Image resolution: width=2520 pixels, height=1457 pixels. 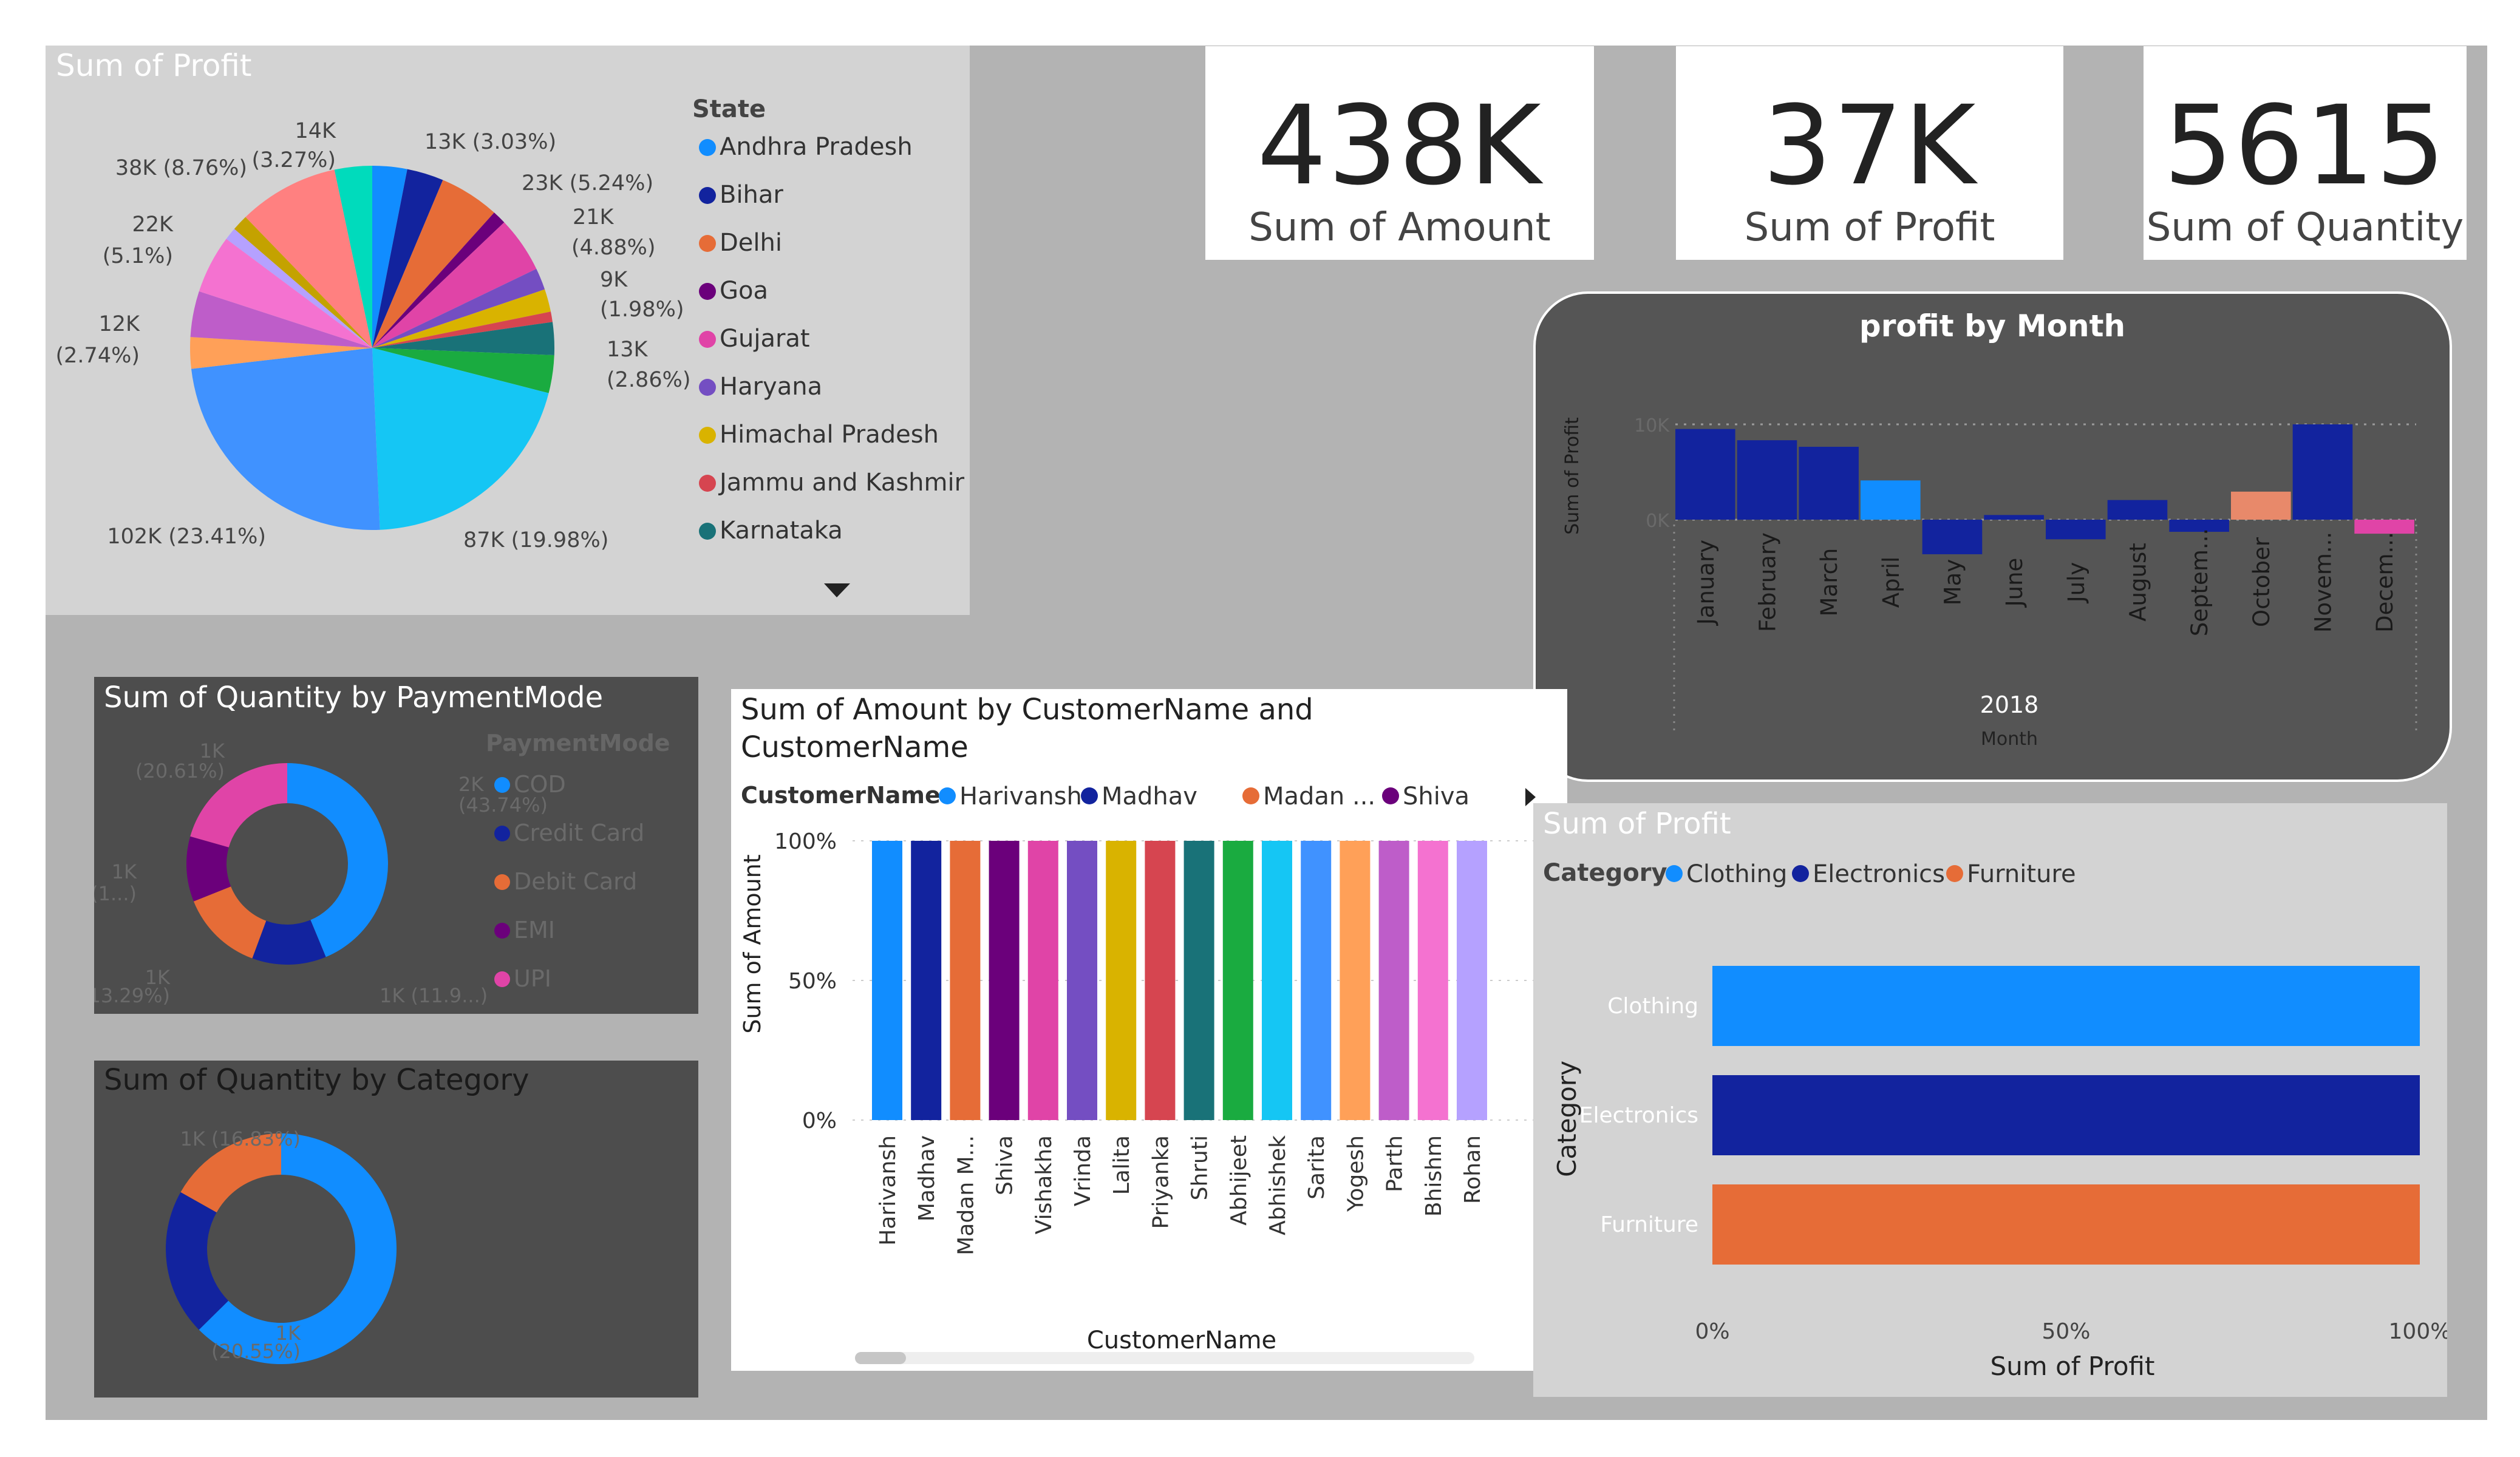 What do you see at coordinates (1652, 1006) in the screenshot?
I see `y-tick-label: Clothing` at bounding box center [1652, 1006].